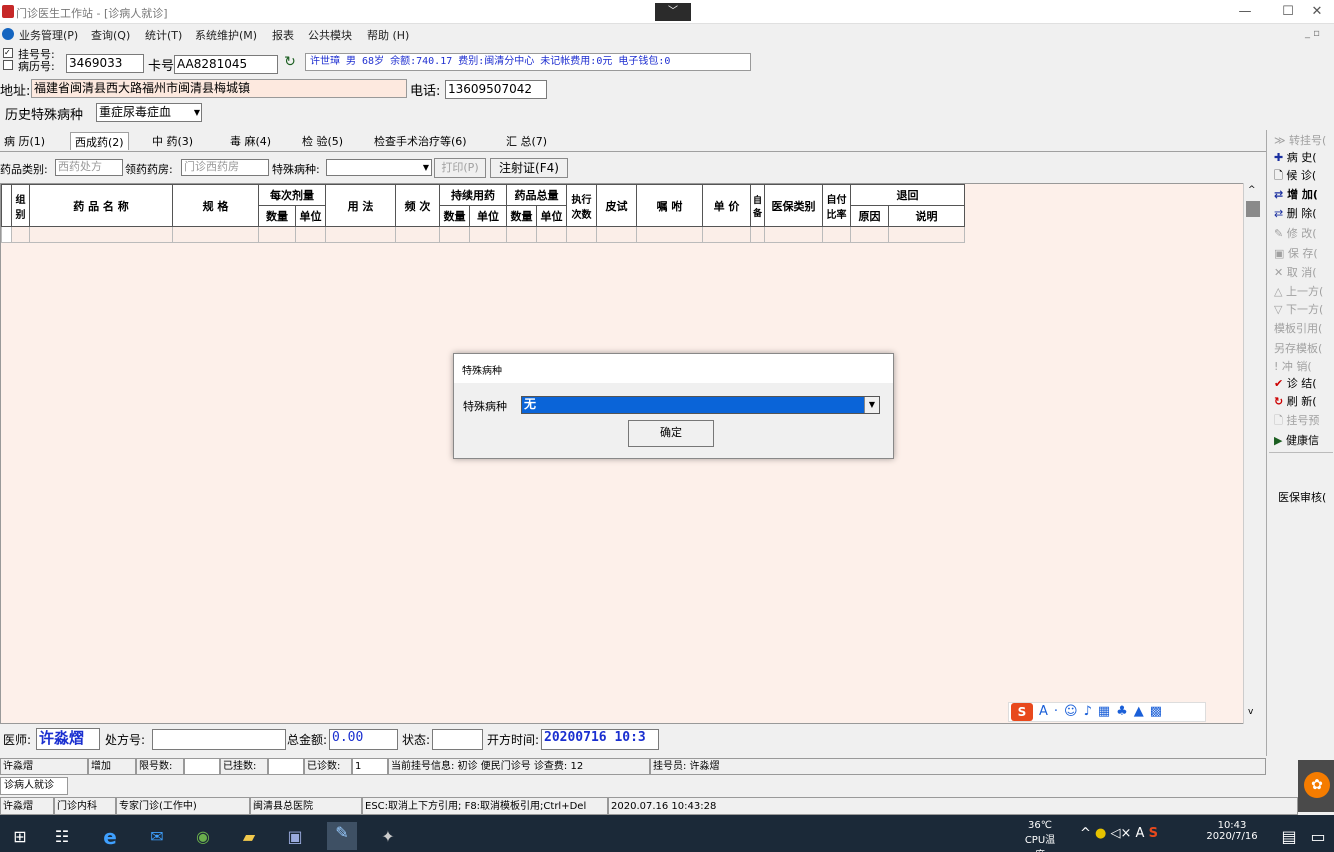 The width and height of the screenshot is (1334, 852). What do you see at coordinates (36, 66) in the screenshot?
I see `record-no-label: 病历号:` at bounding box center [36, 66].